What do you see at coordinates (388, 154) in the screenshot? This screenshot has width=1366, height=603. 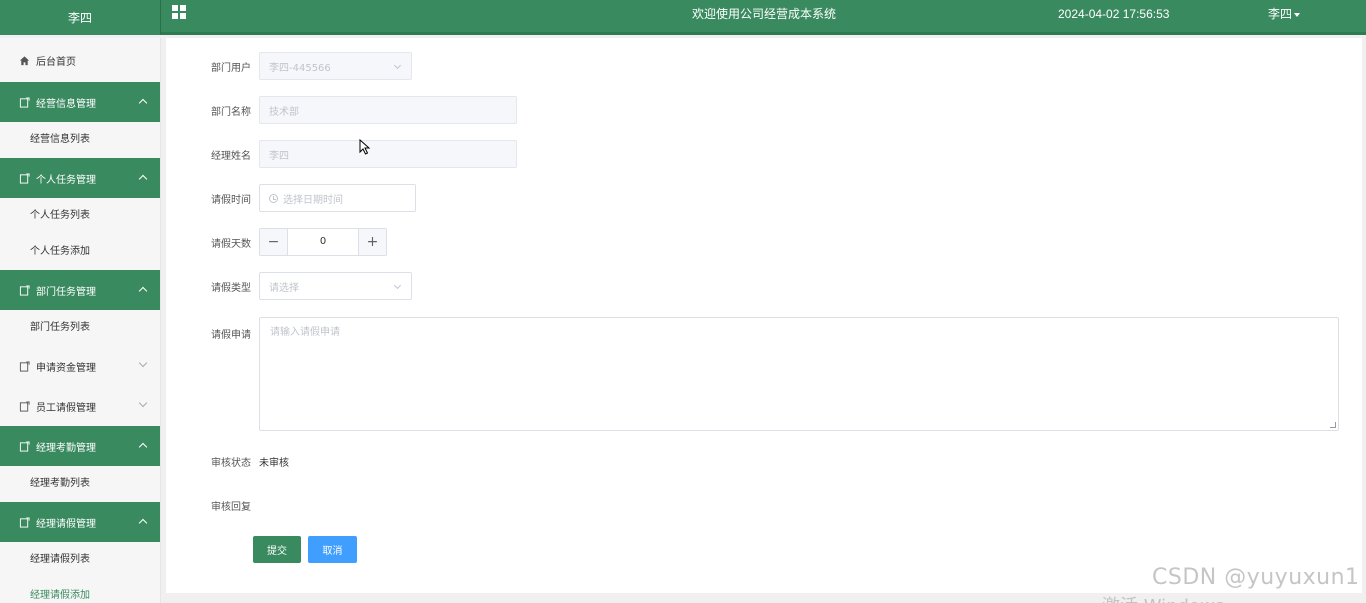 I see `manager-name-input: 李四` at bounding box center [388, 154].